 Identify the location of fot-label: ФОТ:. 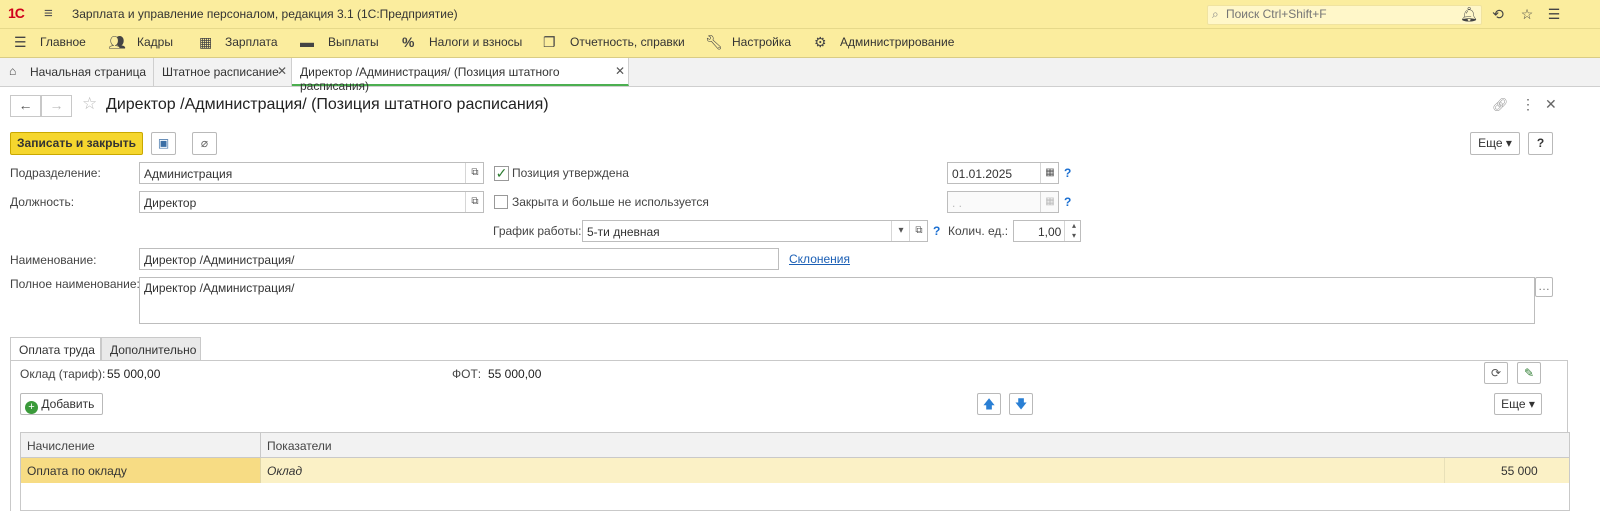
(467, 374).